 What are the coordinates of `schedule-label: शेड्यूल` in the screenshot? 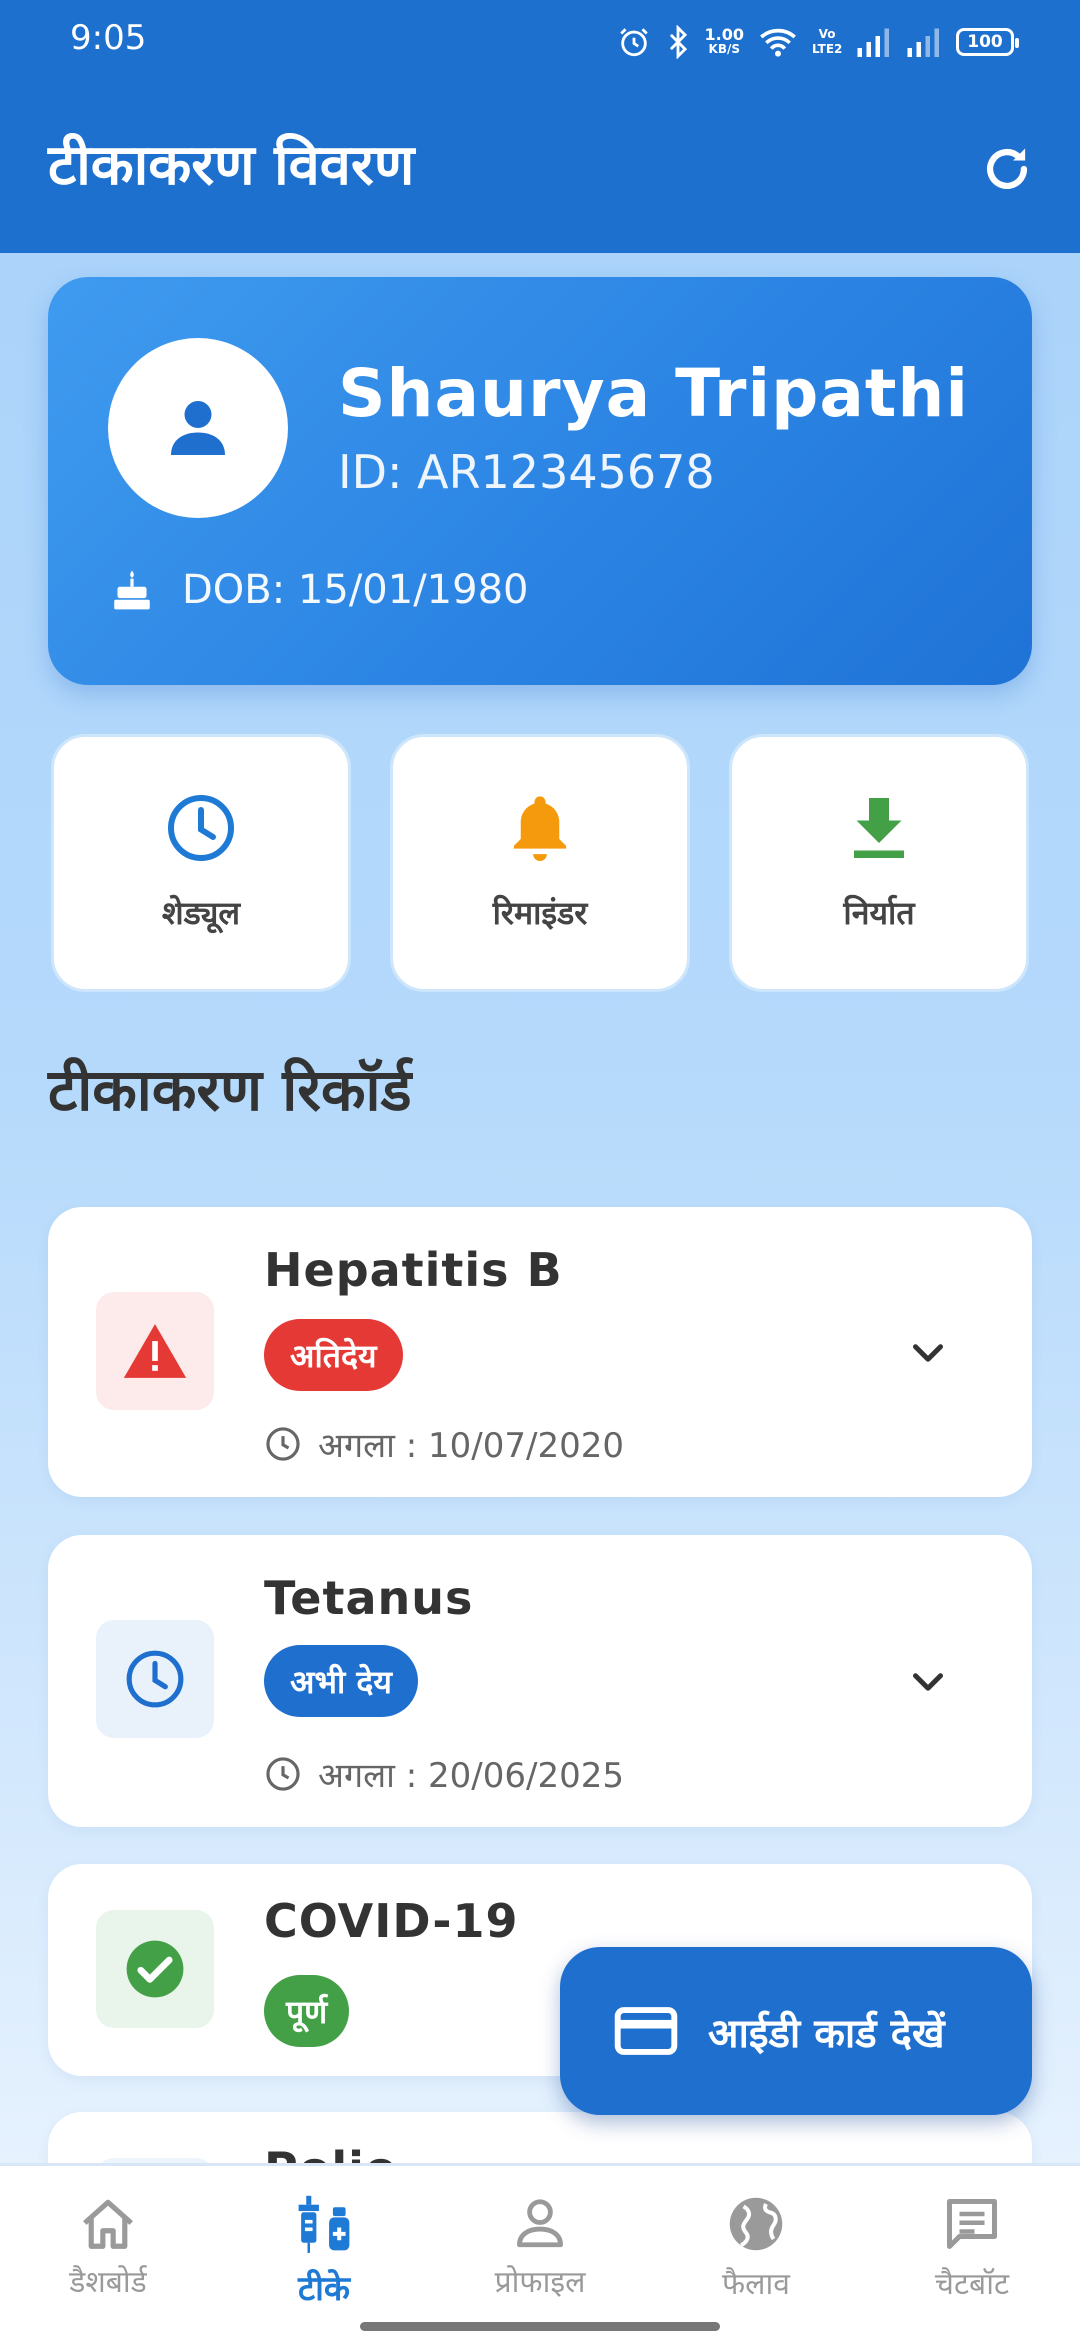 It's located at (201, 913).